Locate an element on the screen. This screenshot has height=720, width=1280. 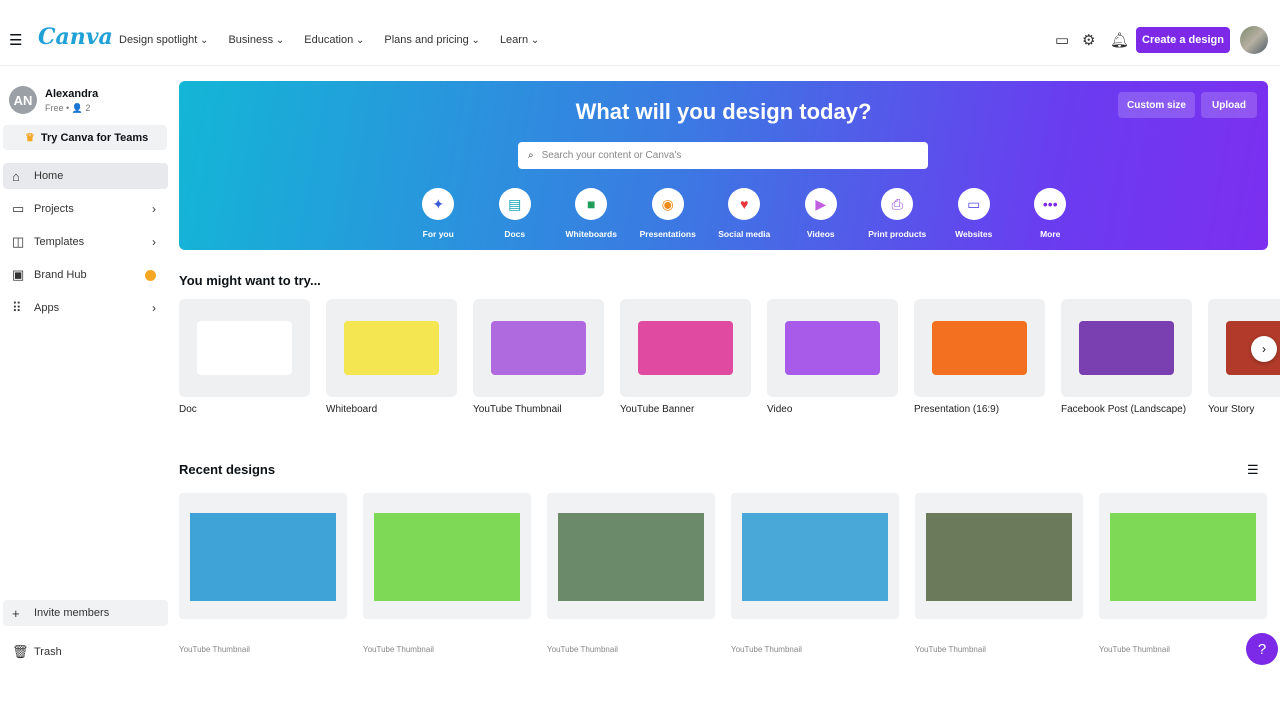
category-icon: ♥ is located at coordinates (744, 204).